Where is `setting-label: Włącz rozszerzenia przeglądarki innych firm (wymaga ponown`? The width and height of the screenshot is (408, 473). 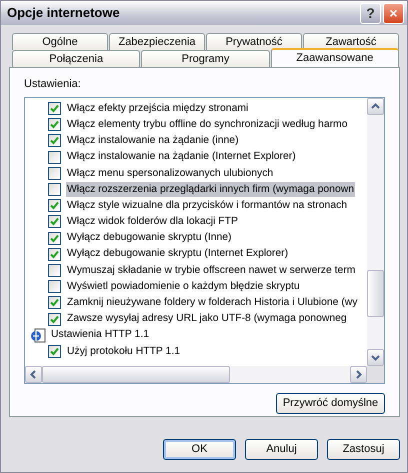 setting-label: Włącz rozszerzenia przeglądarki innych firm (wymaga ponown is located at coordinates (211, 190).